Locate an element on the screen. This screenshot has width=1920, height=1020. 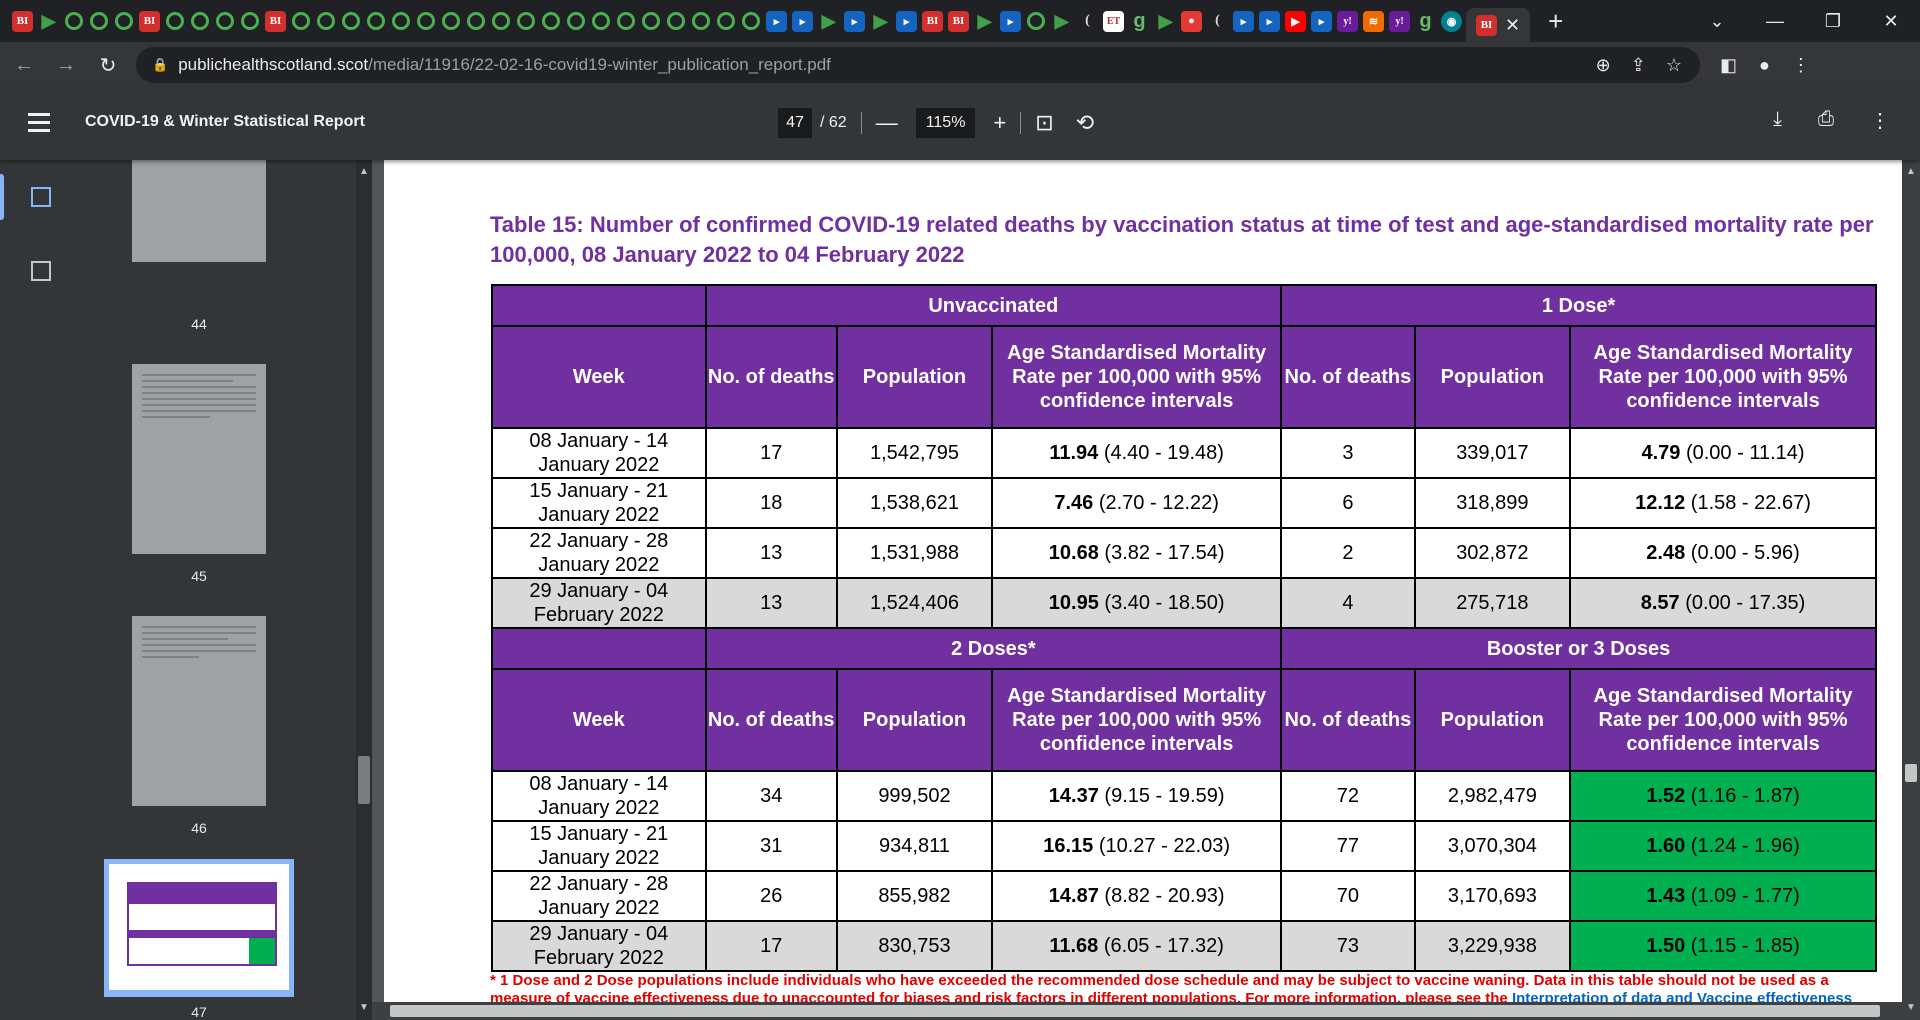
close-tab-icon: ✕ is located at coordinates (1512, 25).